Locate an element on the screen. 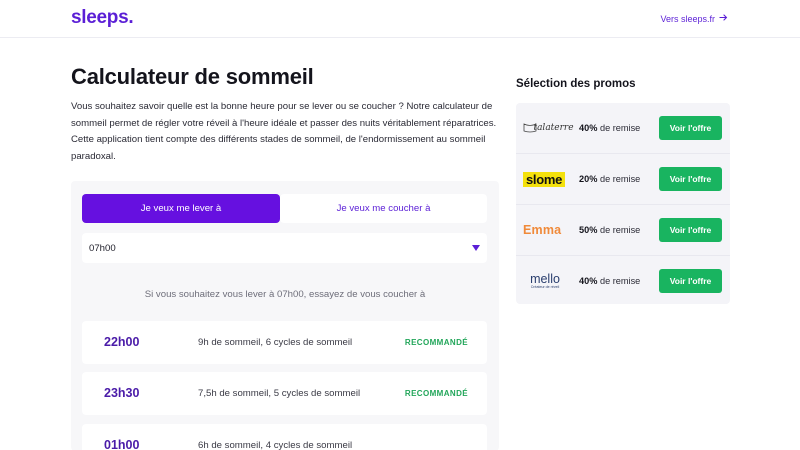  visit-site-label: Vers sleeps.fr is located at coordinates (687, 18).